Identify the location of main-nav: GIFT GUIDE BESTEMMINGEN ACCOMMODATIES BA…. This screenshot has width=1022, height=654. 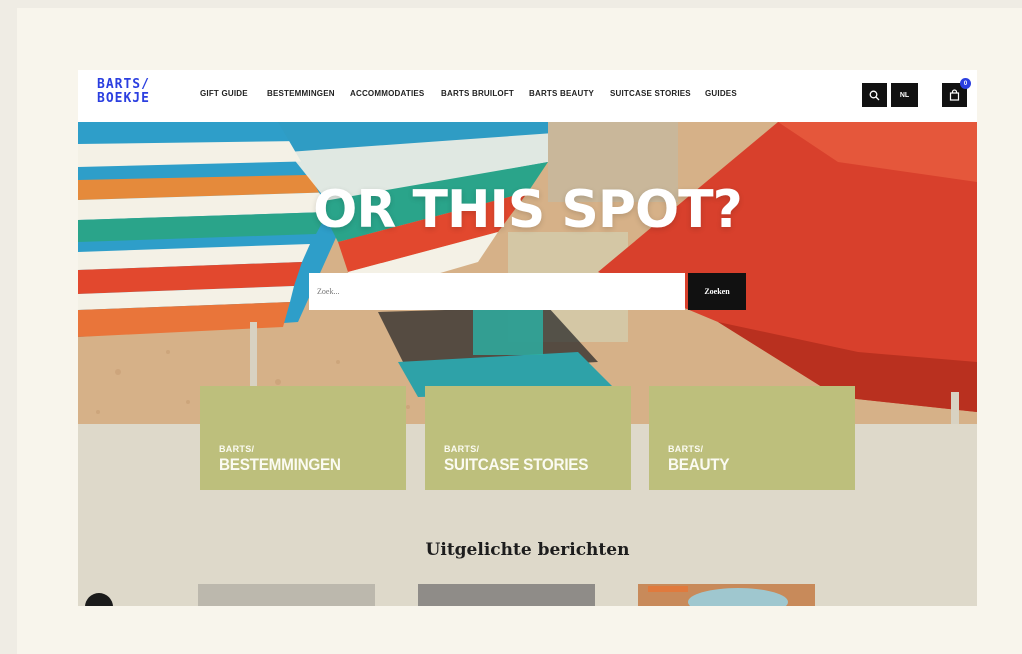
(468, 93).